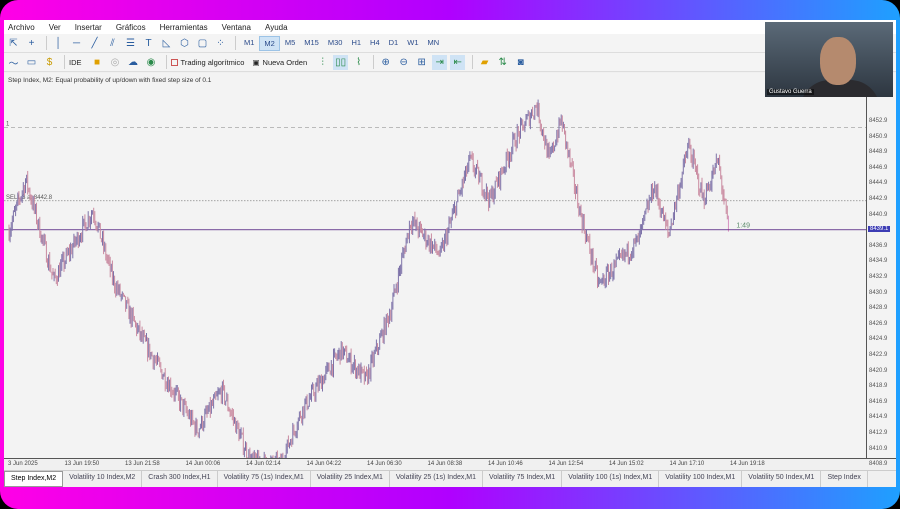 Image resolution: width=900 pixels, height=509 pixels. I want to click on triangle-icon: ◺, so click(166, 43).